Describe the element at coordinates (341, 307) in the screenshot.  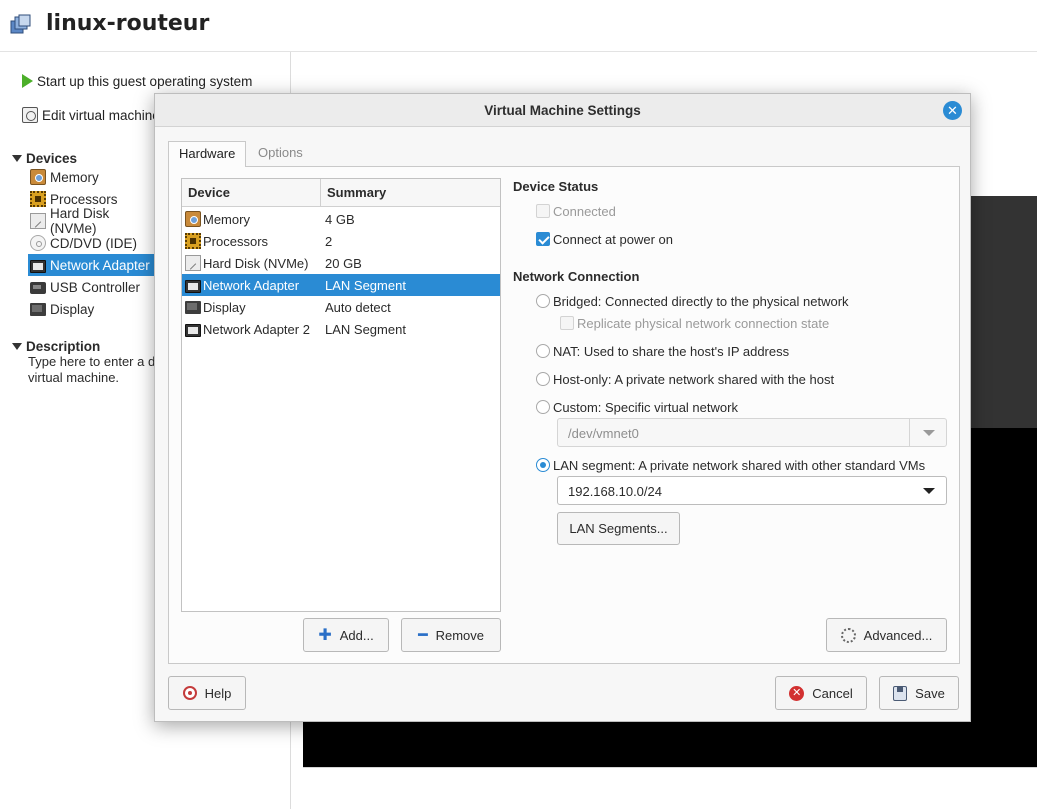
I see `table-row: Display Auto detect` at that location.